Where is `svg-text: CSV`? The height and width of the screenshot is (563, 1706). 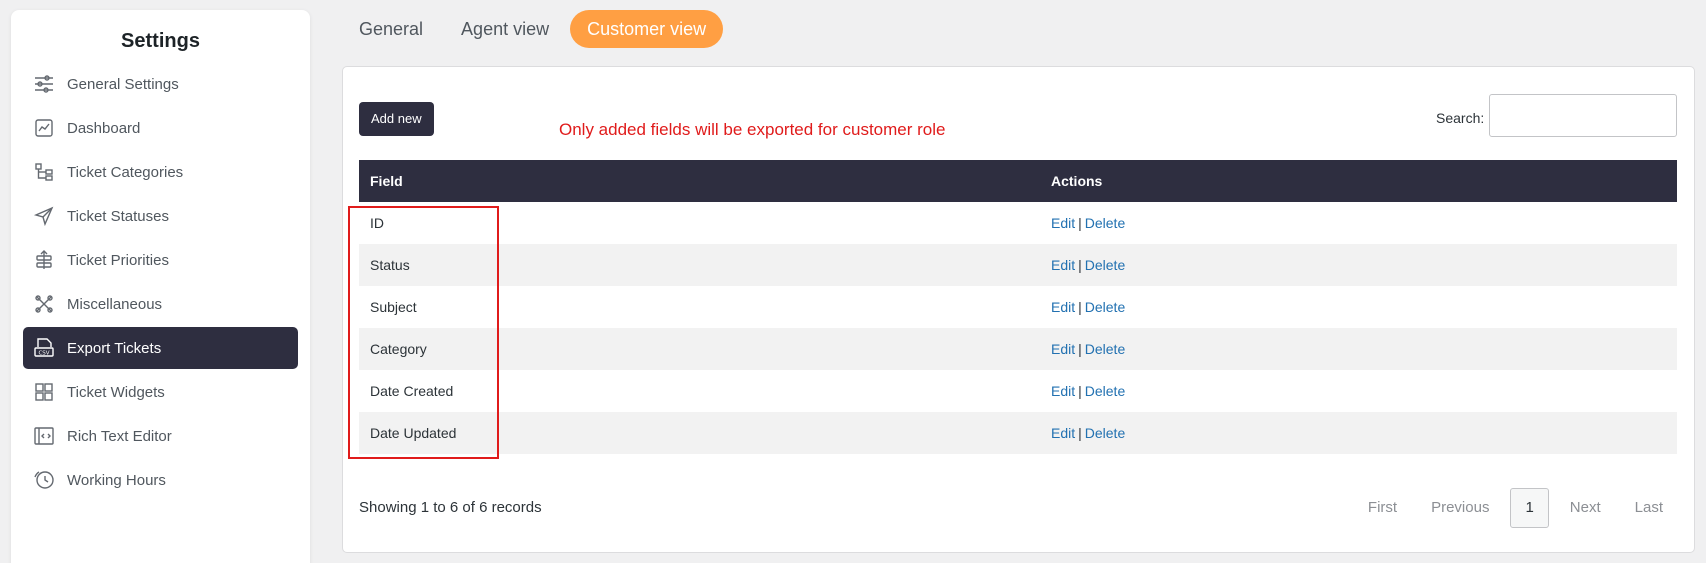 svg-text: CSV is located at coordinates (43, 354).